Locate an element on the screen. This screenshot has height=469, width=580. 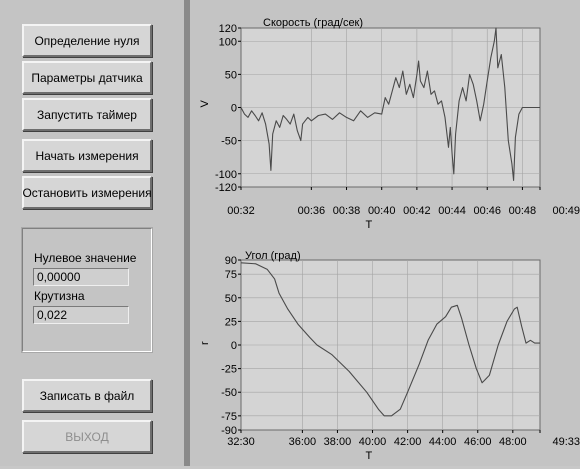
x-tick-label: 40:00 is located at coordinates (373, 442).